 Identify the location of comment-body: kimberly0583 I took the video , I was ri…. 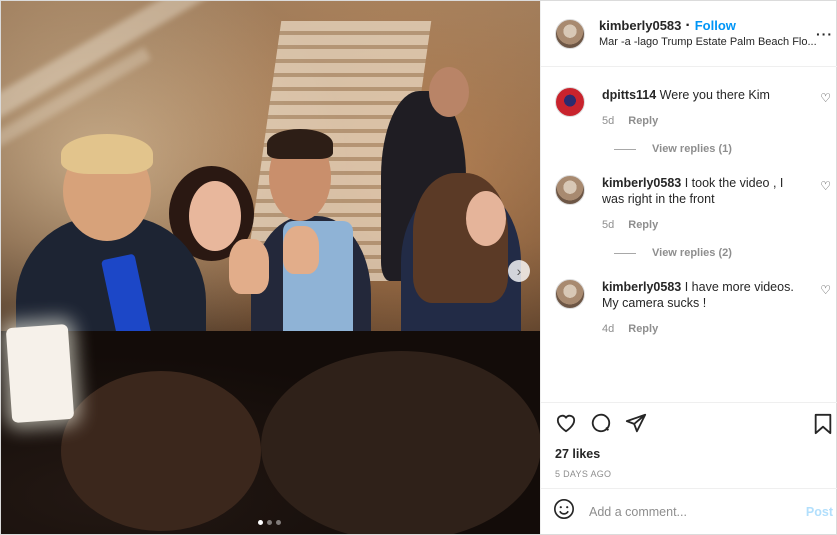
(702, 204).